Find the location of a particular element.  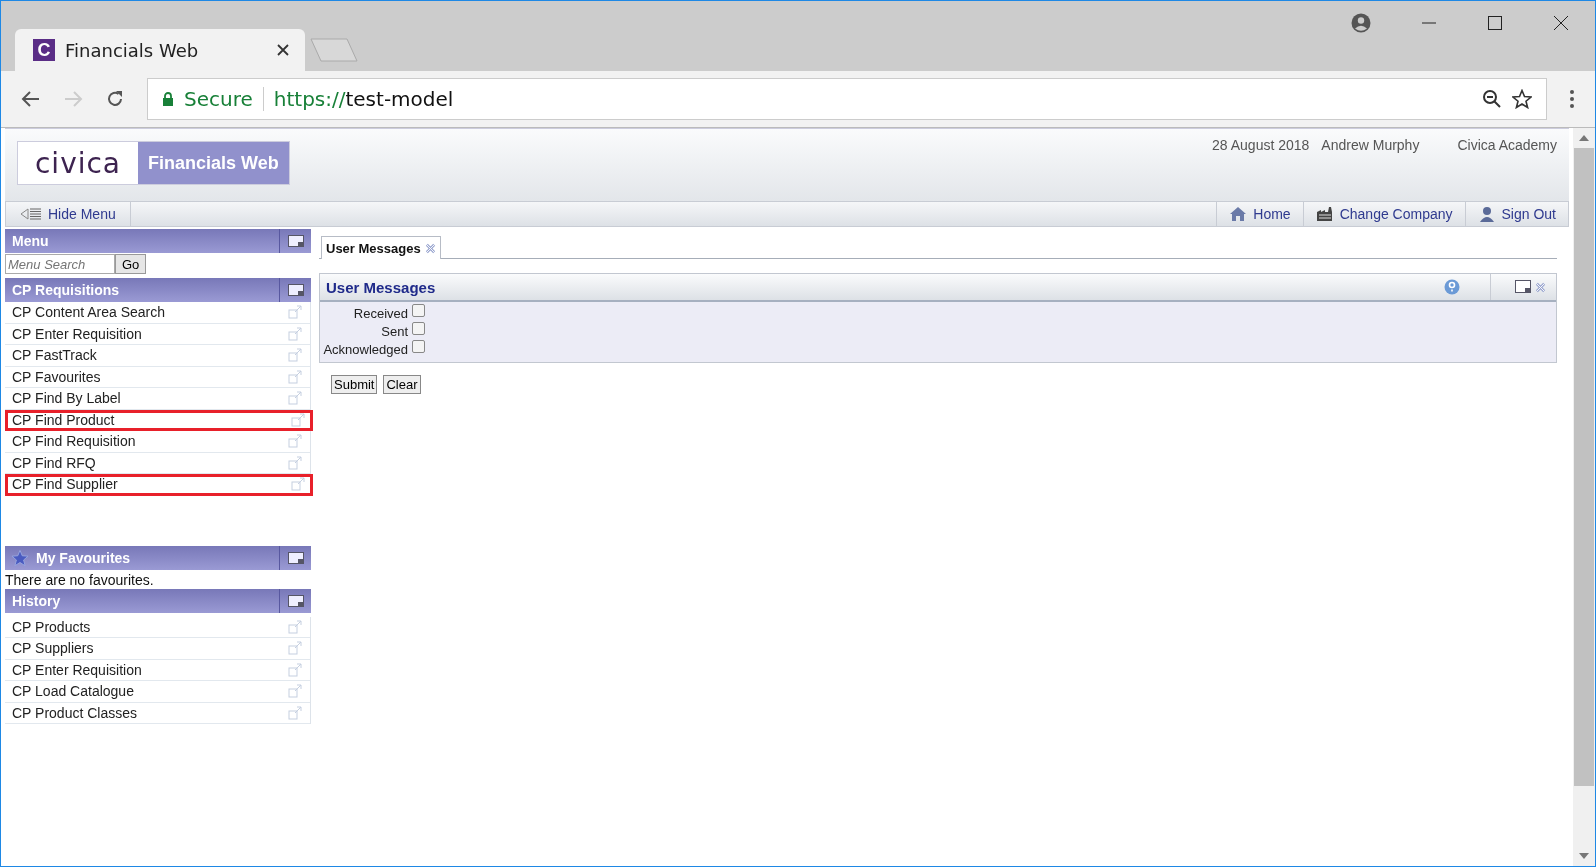

content-tab: User Messages is located at coordinates (381, 247).